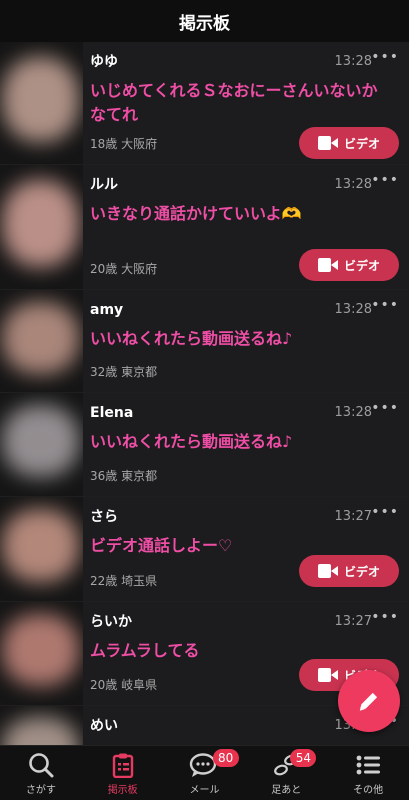  I want to click on poster-age-location: 20歳 大阪府, so click(124, 269).